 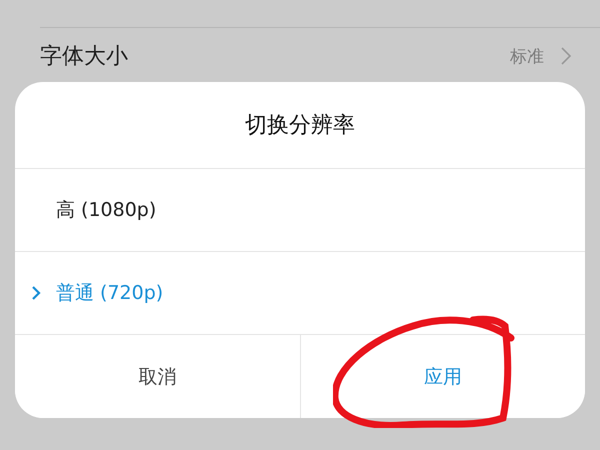 What do you see at coordinates (110, 293) in the screenshot?
I see `option-label: 普通 (720p)` at bounding box center [110, 293].